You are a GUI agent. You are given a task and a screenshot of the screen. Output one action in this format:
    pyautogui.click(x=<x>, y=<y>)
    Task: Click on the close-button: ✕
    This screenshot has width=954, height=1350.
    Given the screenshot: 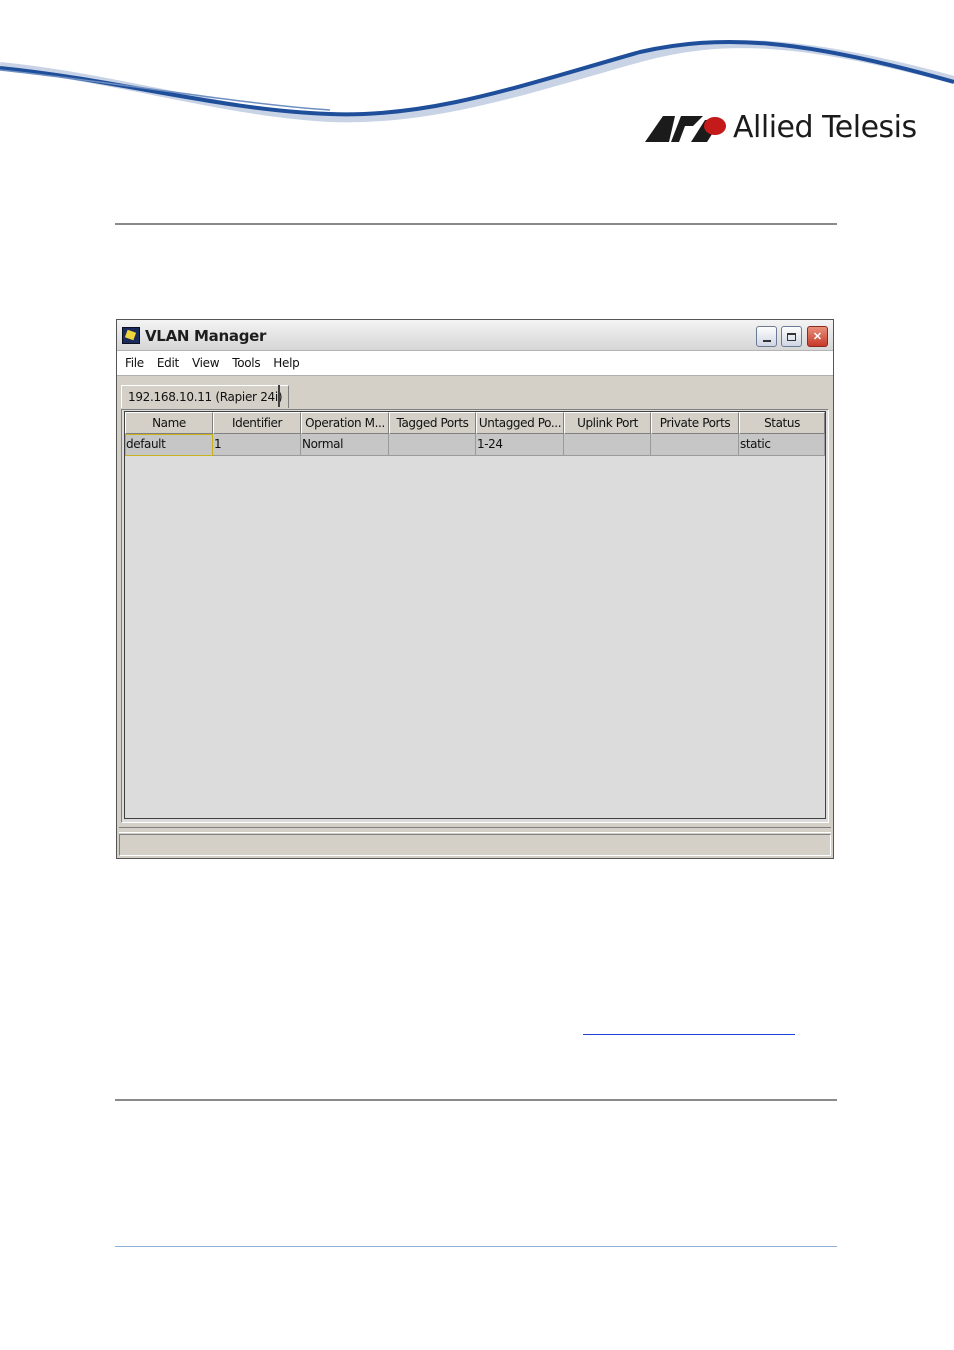 What is the action you would take?
    pyautogui.click(x=817, y=336)
    